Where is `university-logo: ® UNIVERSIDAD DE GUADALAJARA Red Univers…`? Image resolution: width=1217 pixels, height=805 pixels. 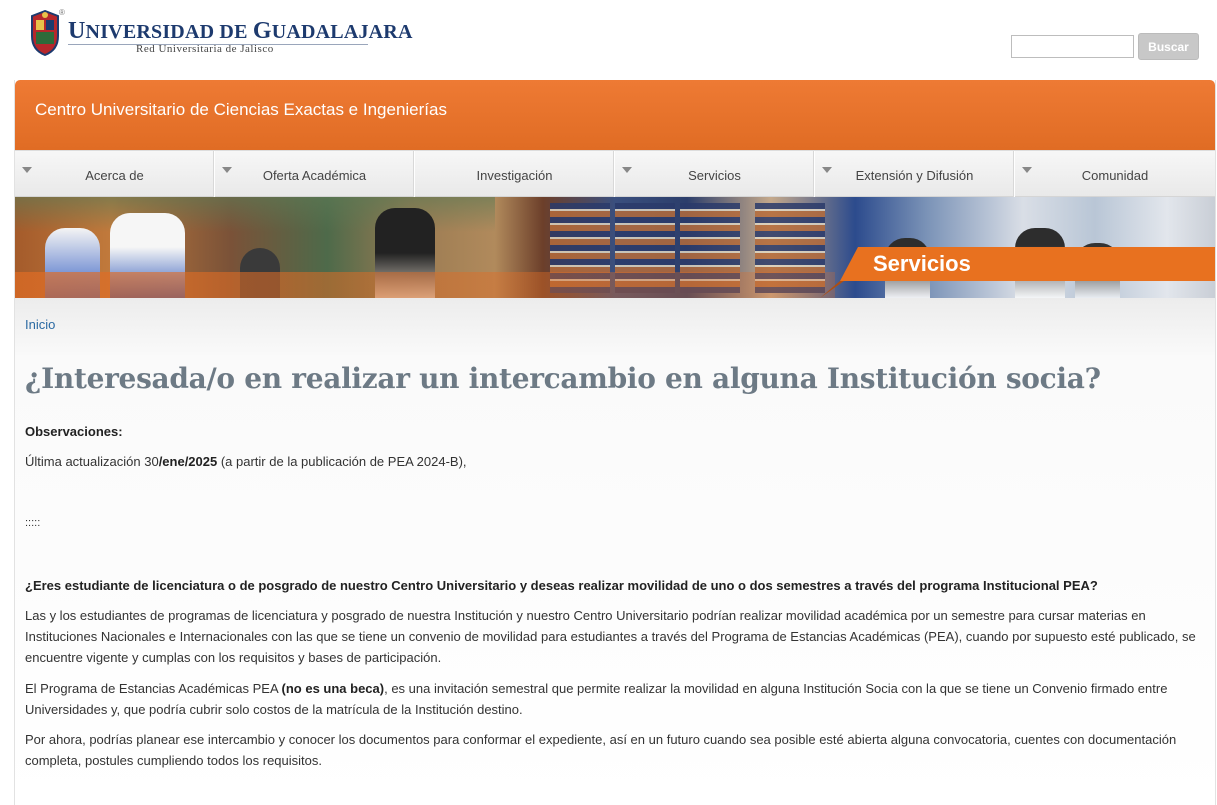 university-logo: ® UNIVERSIDAD DE GUADALAJARA Red Univers… is located at coordinates (218, 36).